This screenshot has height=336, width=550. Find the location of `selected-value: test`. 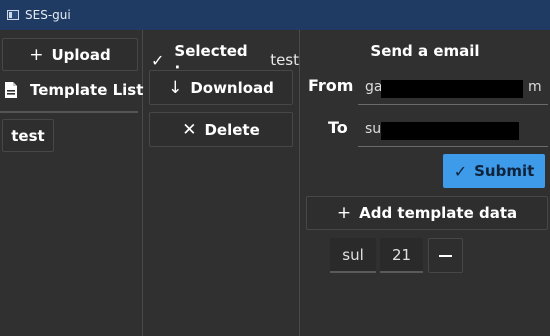

selected-value: test is located at coordinates (284, 60).